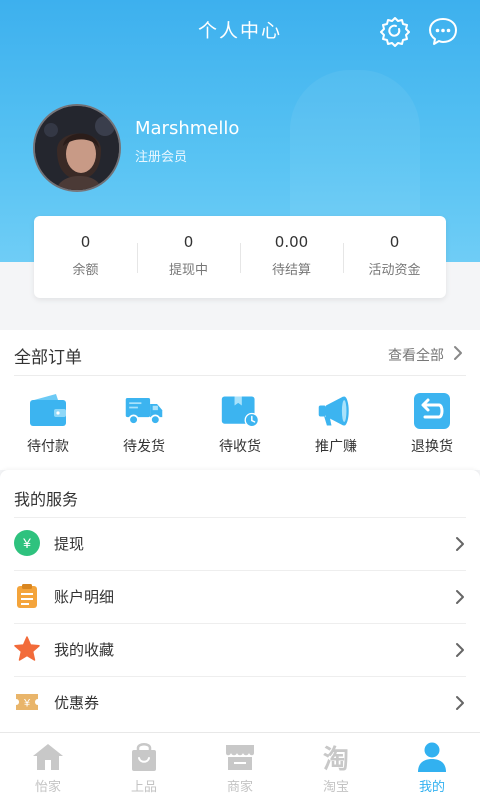 The image size is (480, 800). I want to click on order-label: 退换货, so click(432, 447).